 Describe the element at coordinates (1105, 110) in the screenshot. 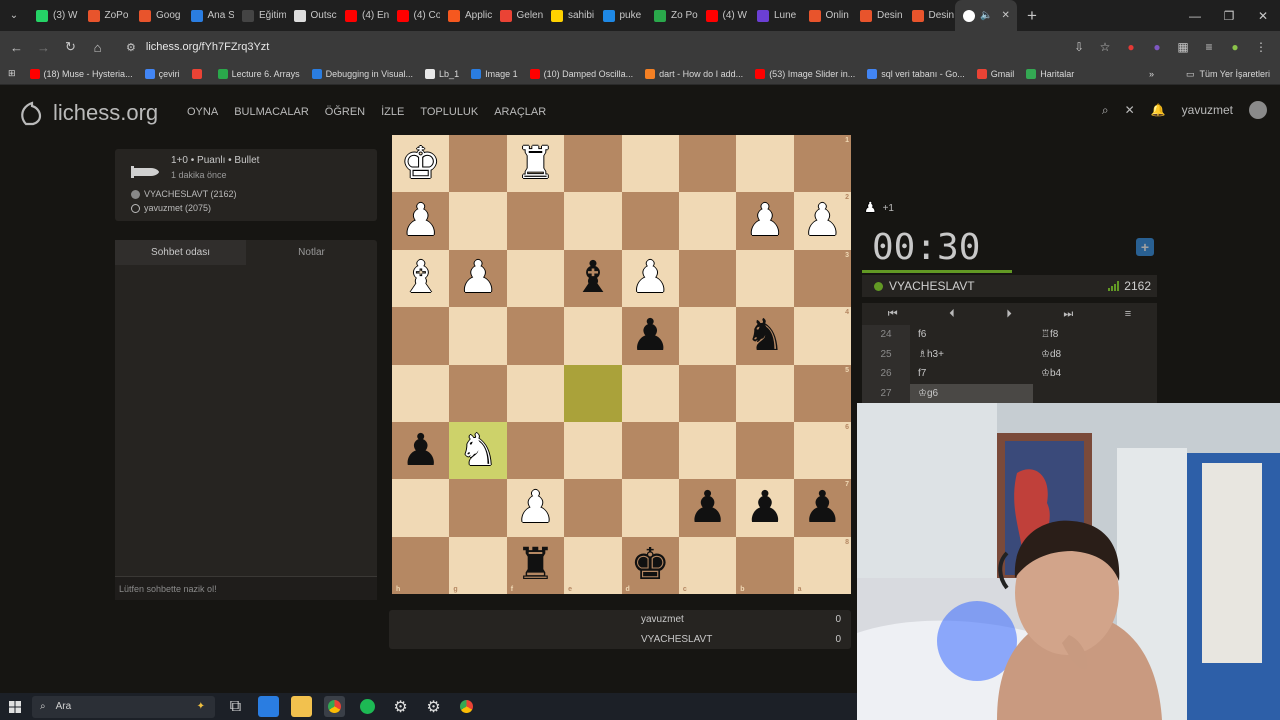

I see `search-icon: ⌕` at that location.